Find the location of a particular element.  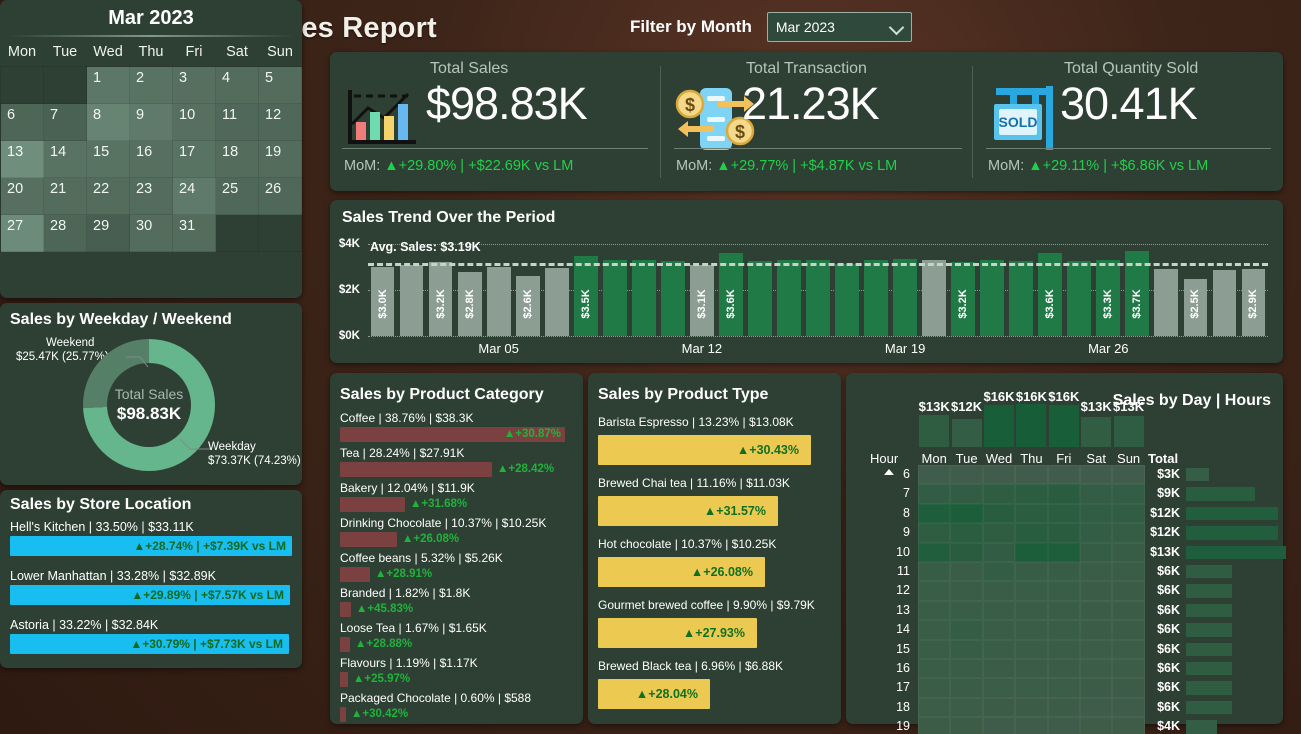

trend-bar: $2.5K is located at coordinates (1195, 307).